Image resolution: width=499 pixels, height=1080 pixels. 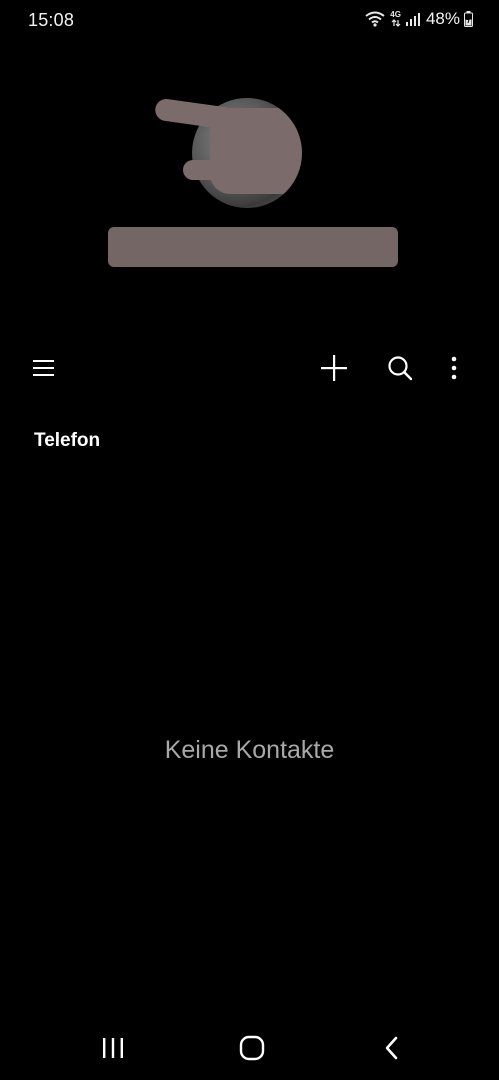 I want to click on battery-percent: 48%, so click(x=442, y=18).